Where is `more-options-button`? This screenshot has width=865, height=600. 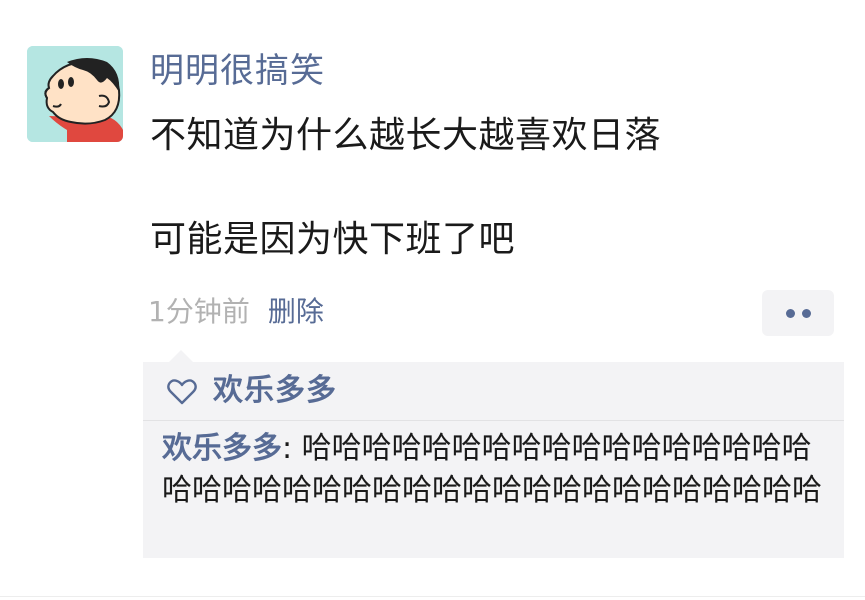 more-options-button is located at coordinates (798, 313).